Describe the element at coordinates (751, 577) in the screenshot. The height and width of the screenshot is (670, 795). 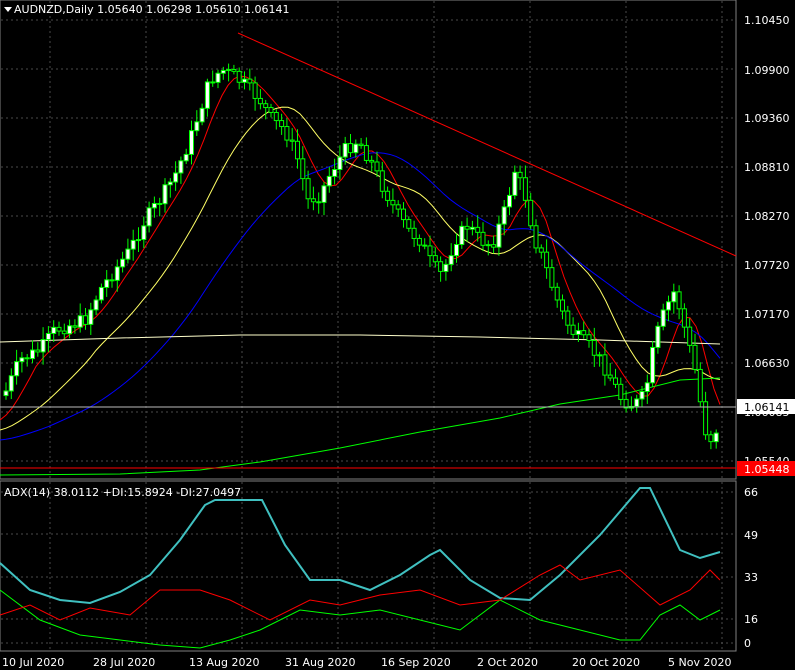
I see `indicator-tick: 33` at that location.